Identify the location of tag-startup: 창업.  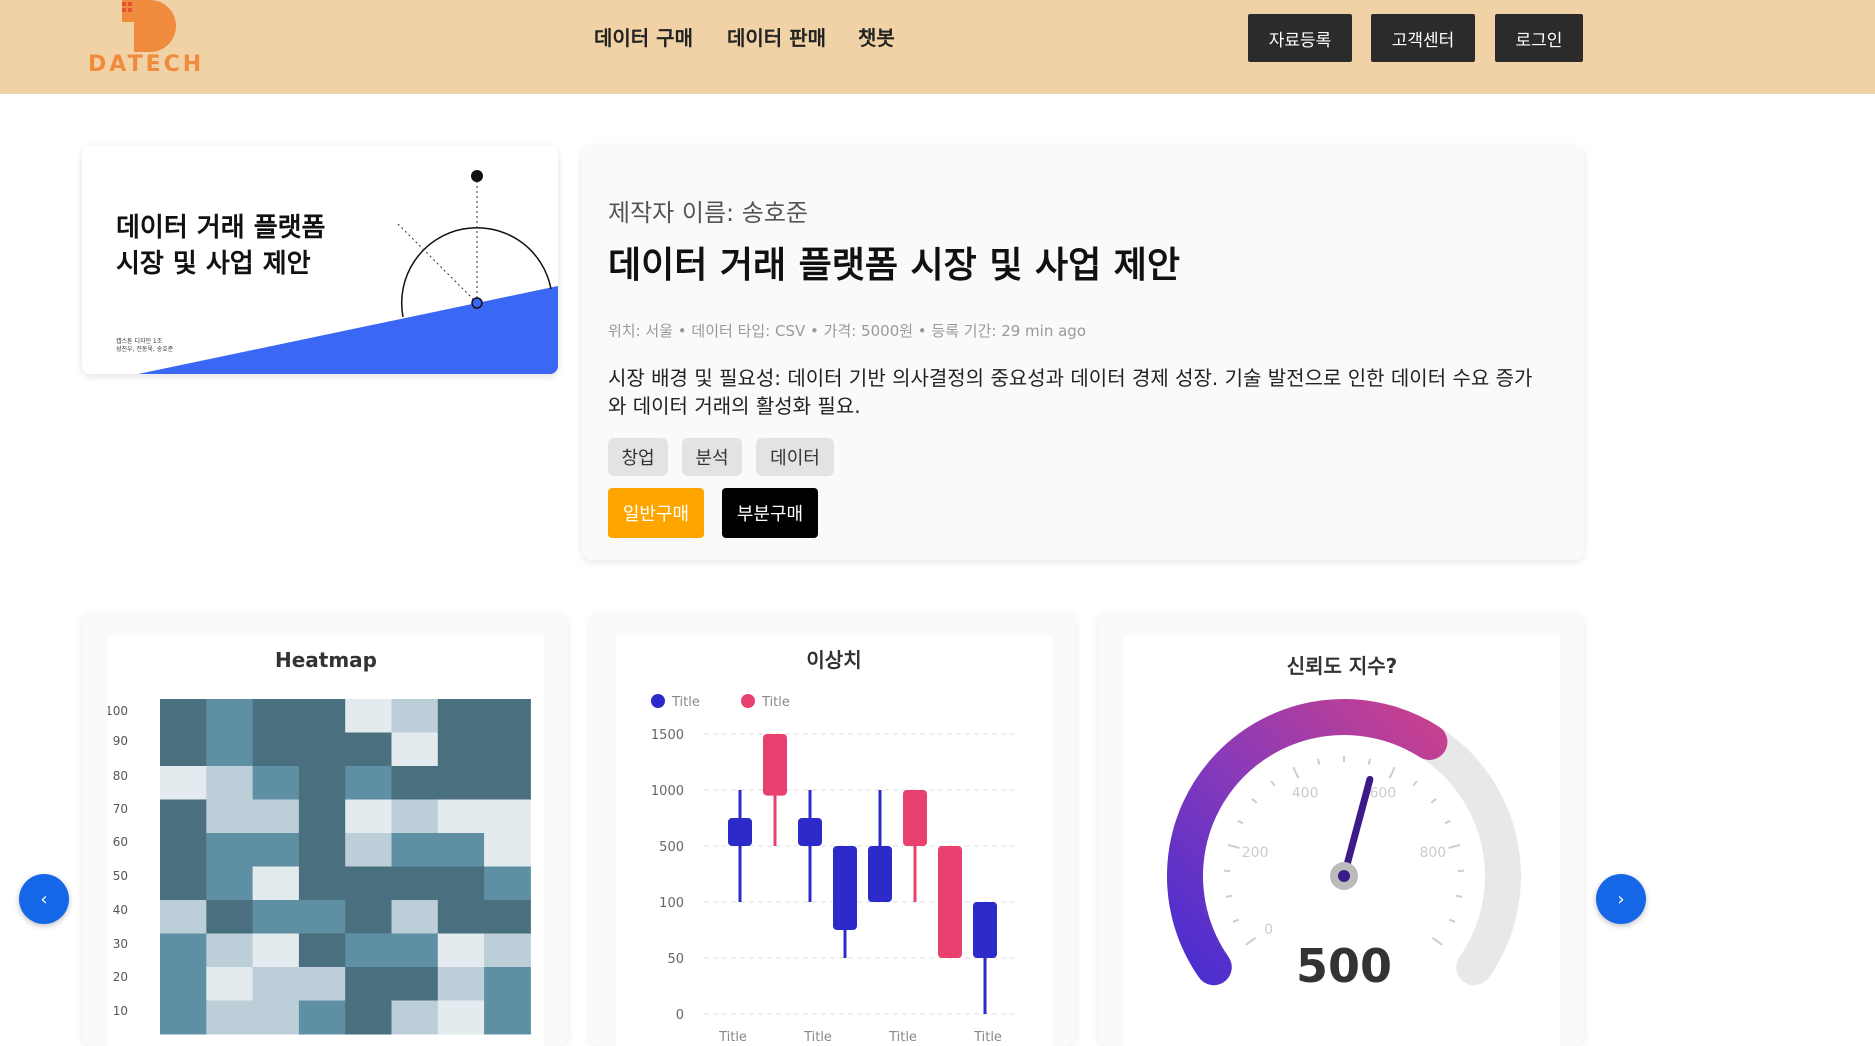
(638, 457).